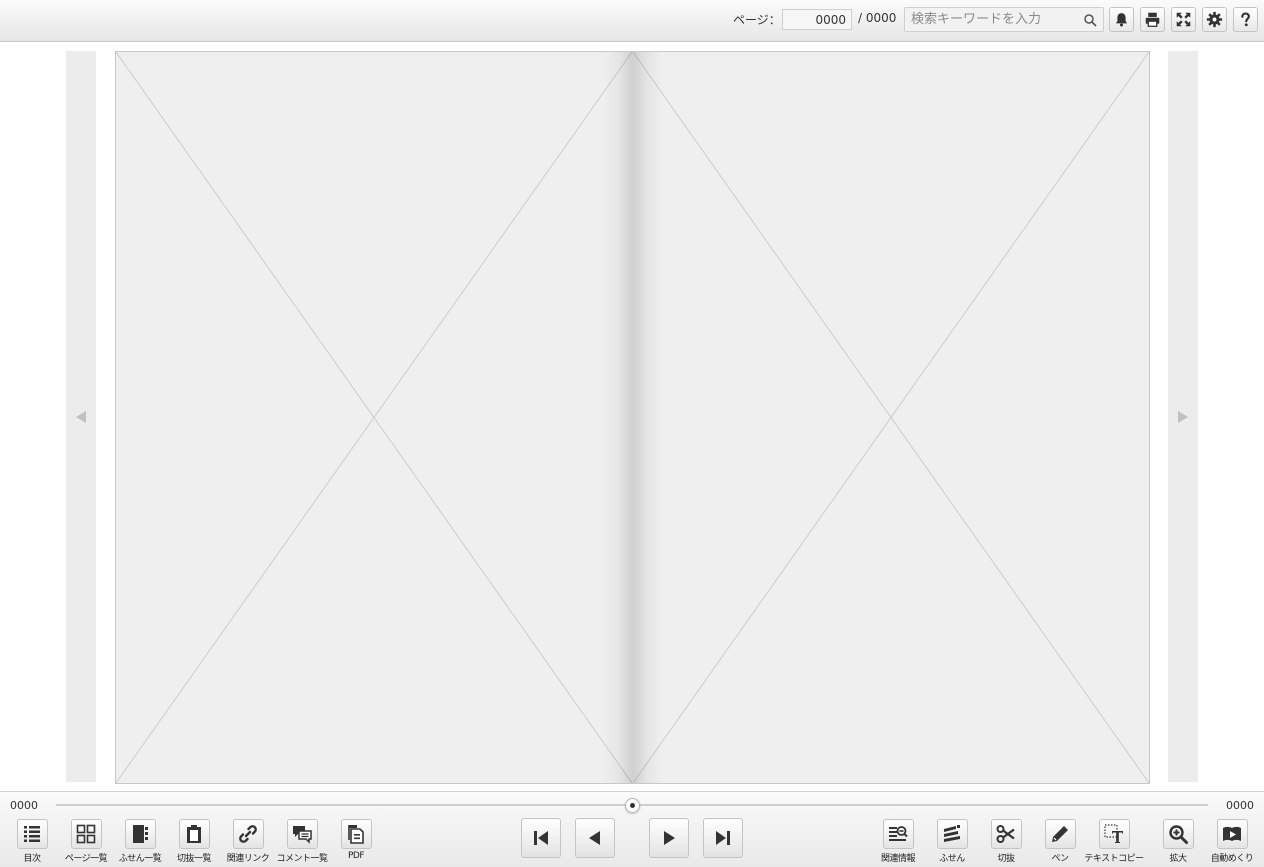 The width and height of the screenshot is (1264, 867). I want to click on pdf-icon, so click(356, 834).